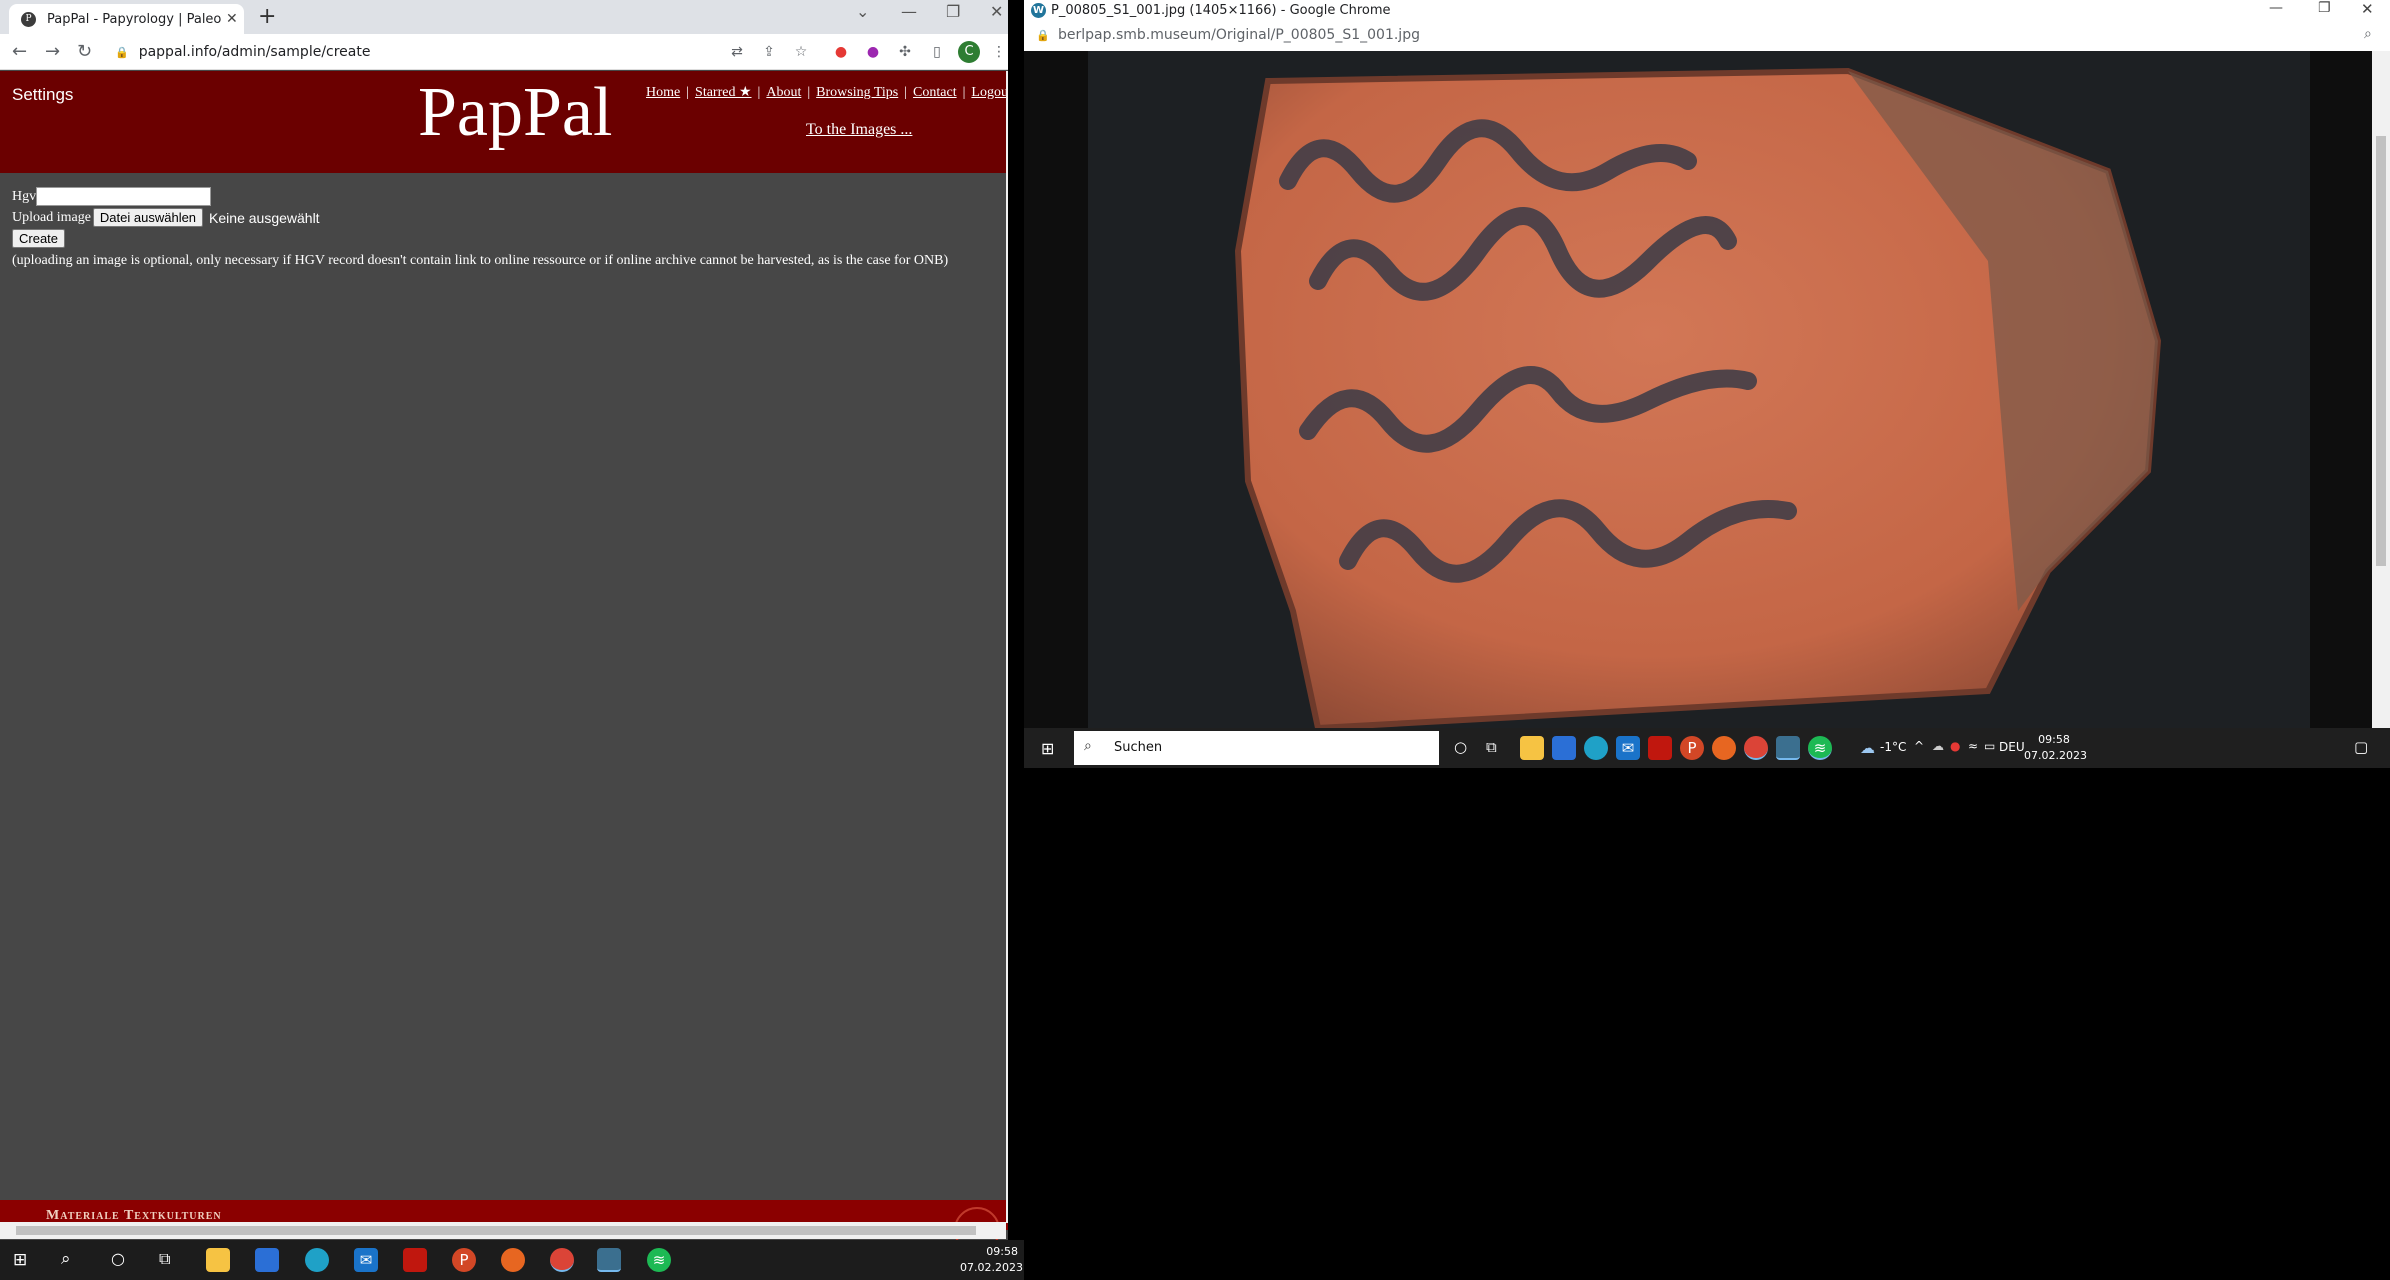 The width and height of the screenshot is (2390, 1280). Describe the element at coordinates (148, 217) in the screenshot. I see `choose-file-button: Datei auswählen` at that location.